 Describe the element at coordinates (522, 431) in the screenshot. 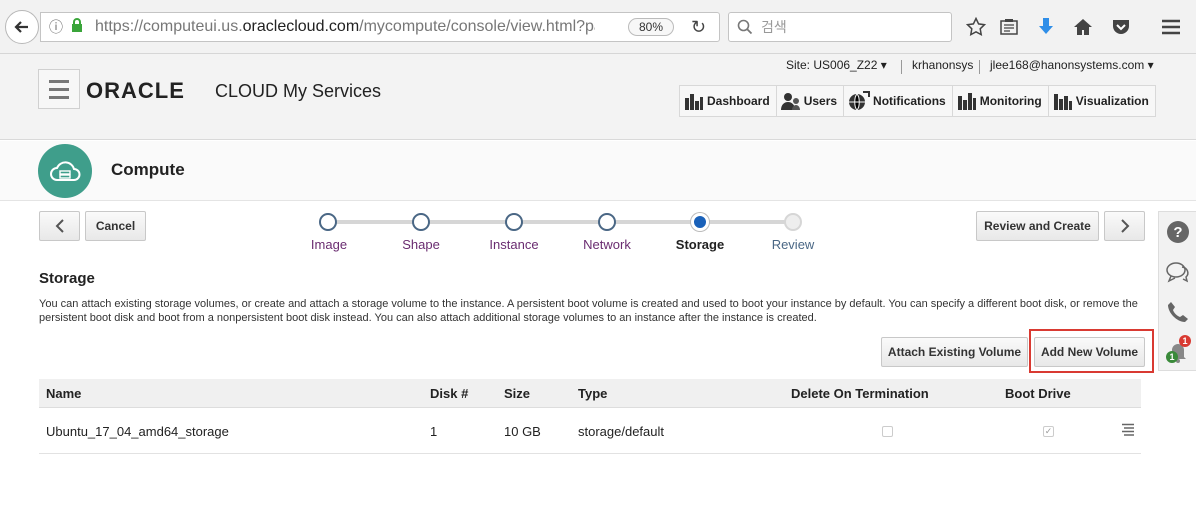

I see `volume-size: 10 GB` at that location.